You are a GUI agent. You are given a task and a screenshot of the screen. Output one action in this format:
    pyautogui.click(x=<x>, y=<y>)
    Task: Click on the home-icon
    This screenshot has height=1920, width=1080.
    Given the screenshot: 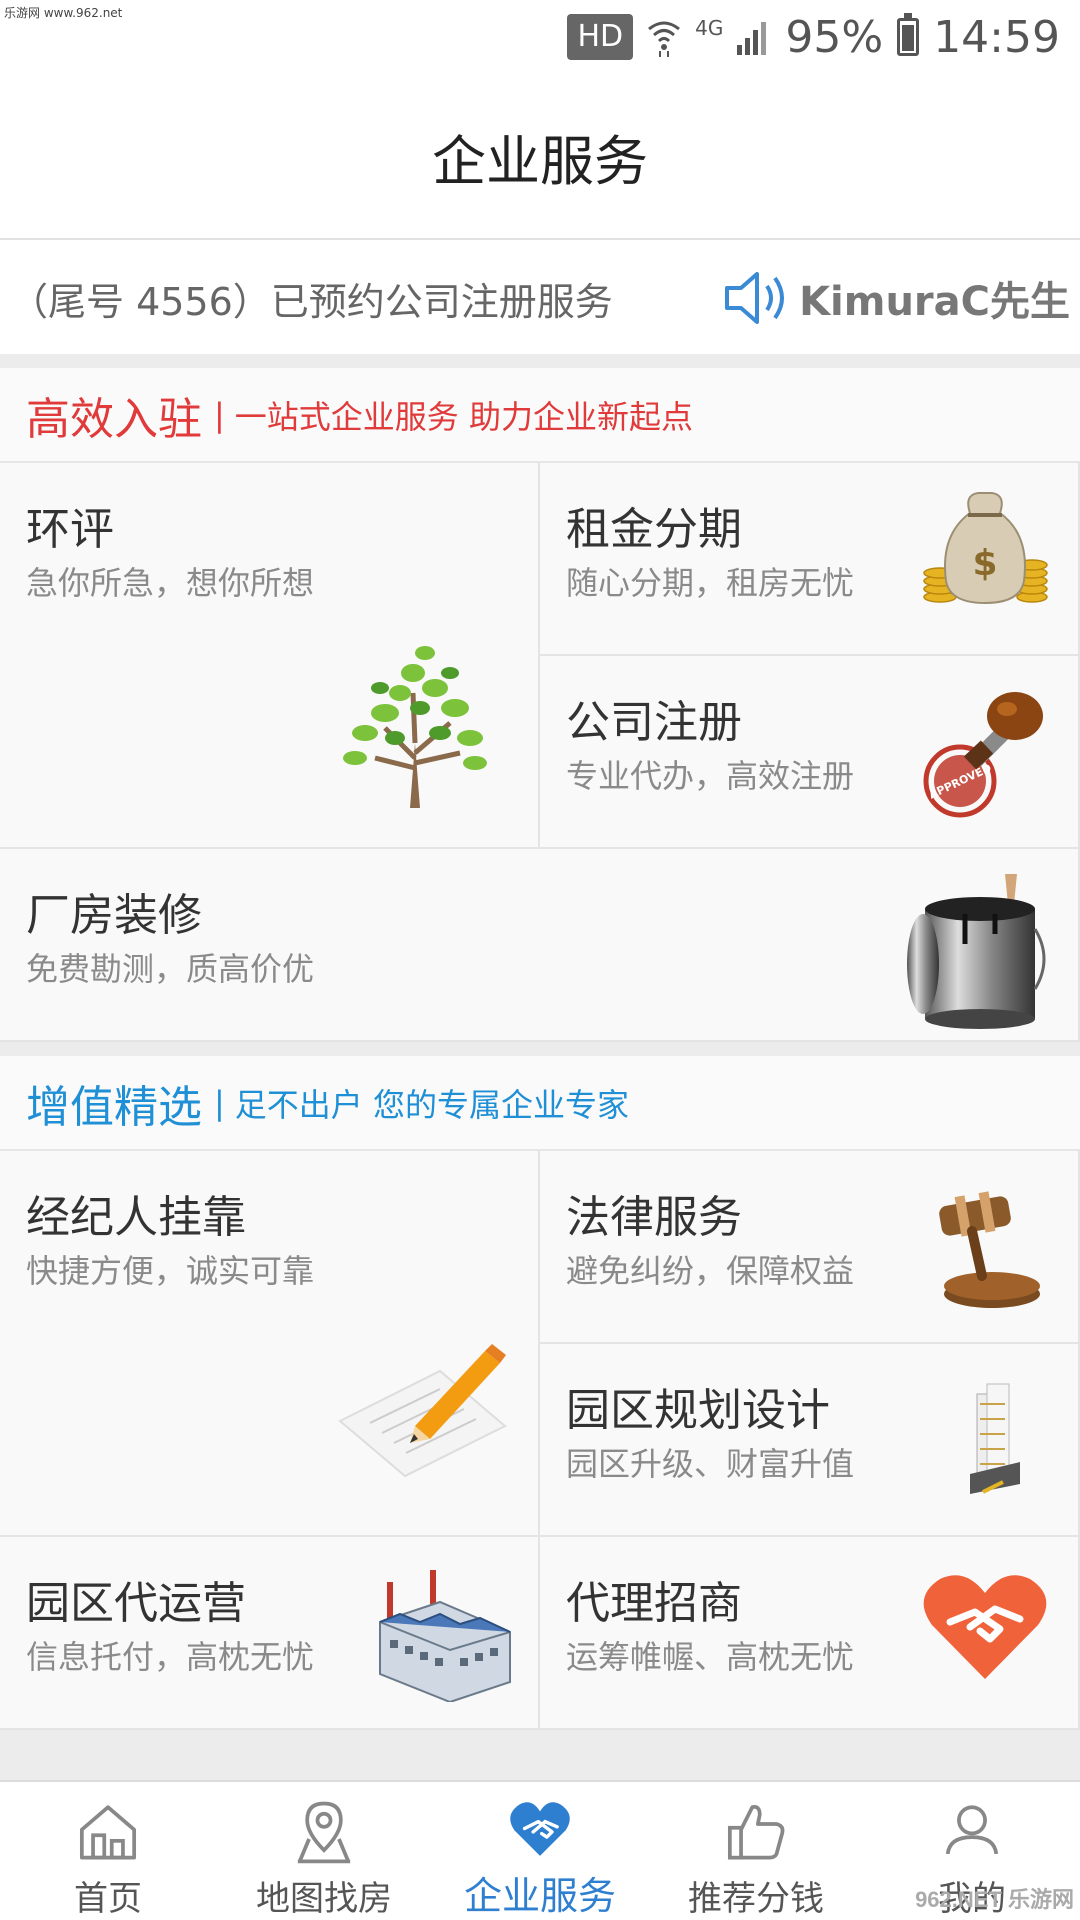 What is the action you would take?
    pyautogui.click(x=108, y=1832)
    